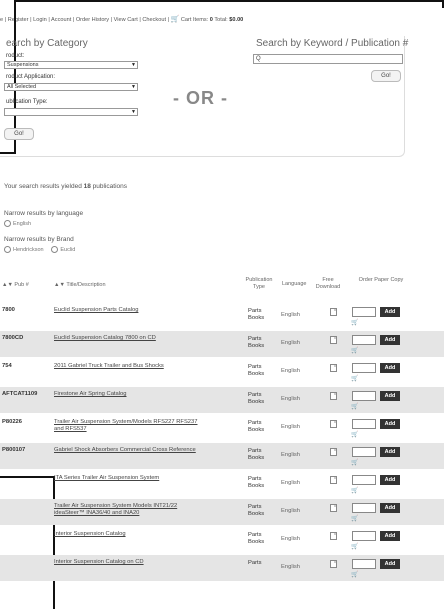 This screenshot has height=609, width=444. Describe the element at coordinates (7, 223) in the screenshot. I see `radio-english` at that location.